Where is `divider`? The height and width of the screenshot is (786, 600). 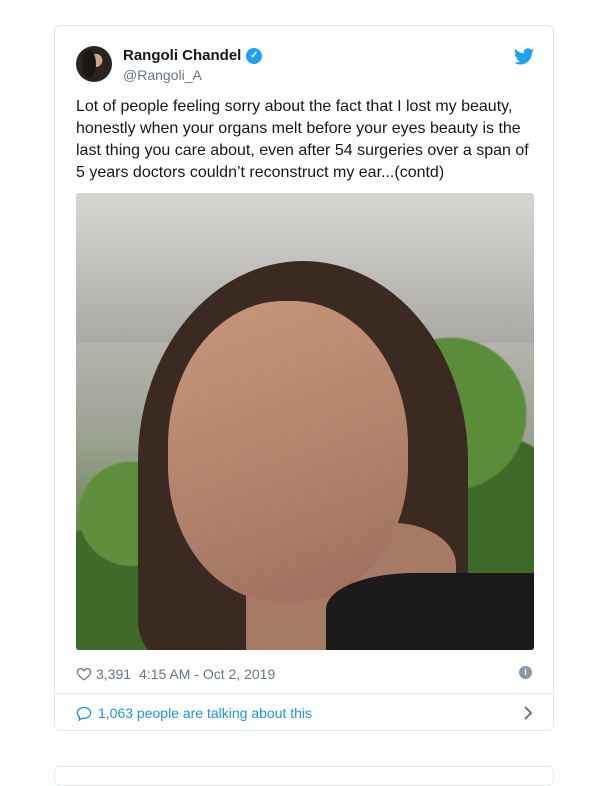
divider is located at coordinates (304, 693).